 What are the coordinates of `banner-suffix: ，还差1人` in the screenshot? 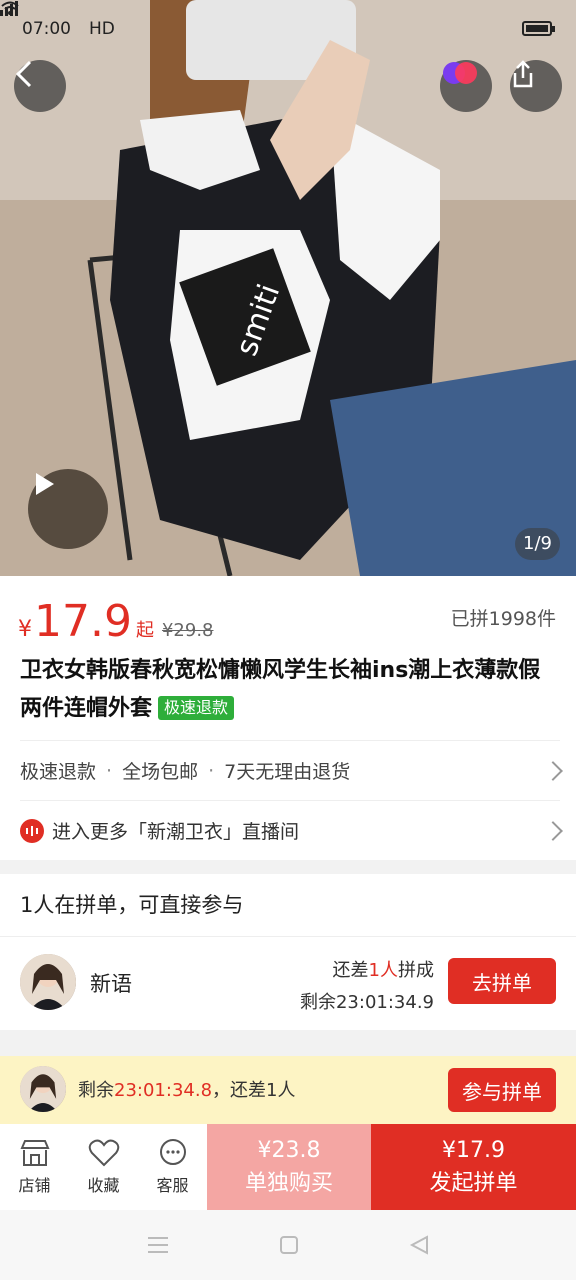 It's located at (254, 1090).